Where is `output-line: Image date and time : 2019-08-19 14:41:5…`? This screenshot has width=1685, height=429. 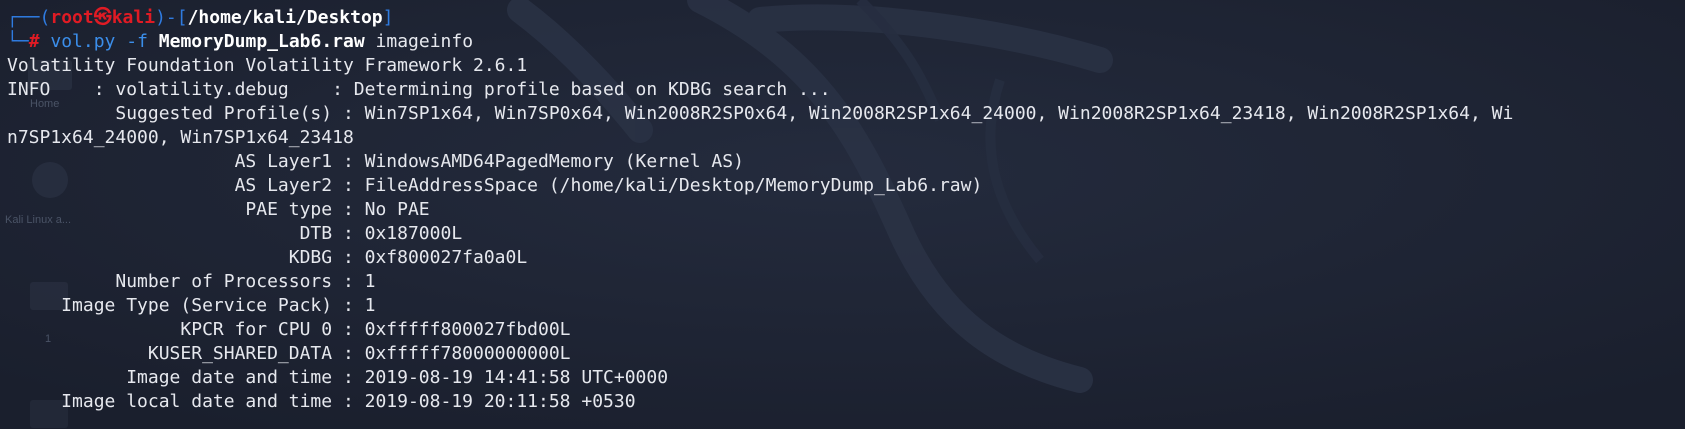 output-line: Image date and time : 2019-08-19 14:41:5… is located at coordinates (338, 377).